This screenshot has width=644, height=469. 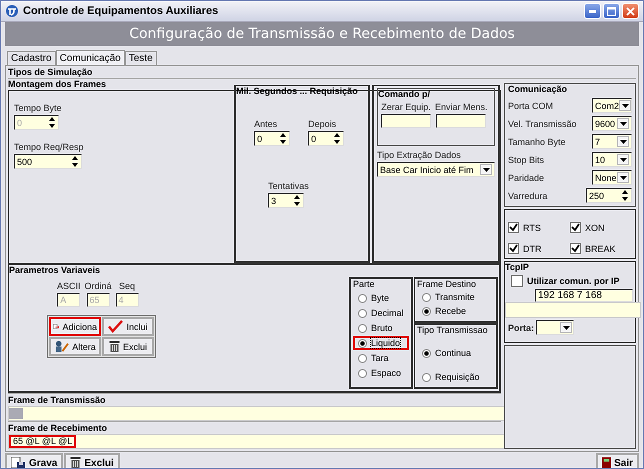 I want to click on action-button: Exclui, so click(x=128, y=346).